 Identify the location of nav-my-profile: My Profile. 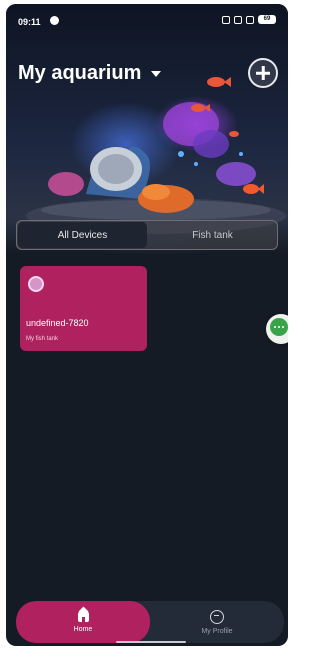
(217, 622).